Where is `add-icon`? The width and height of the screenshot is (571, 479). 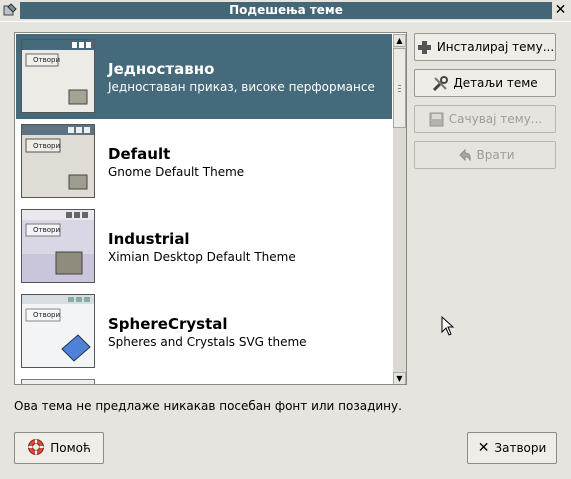 add-icon is located at coordinates (424, 47).